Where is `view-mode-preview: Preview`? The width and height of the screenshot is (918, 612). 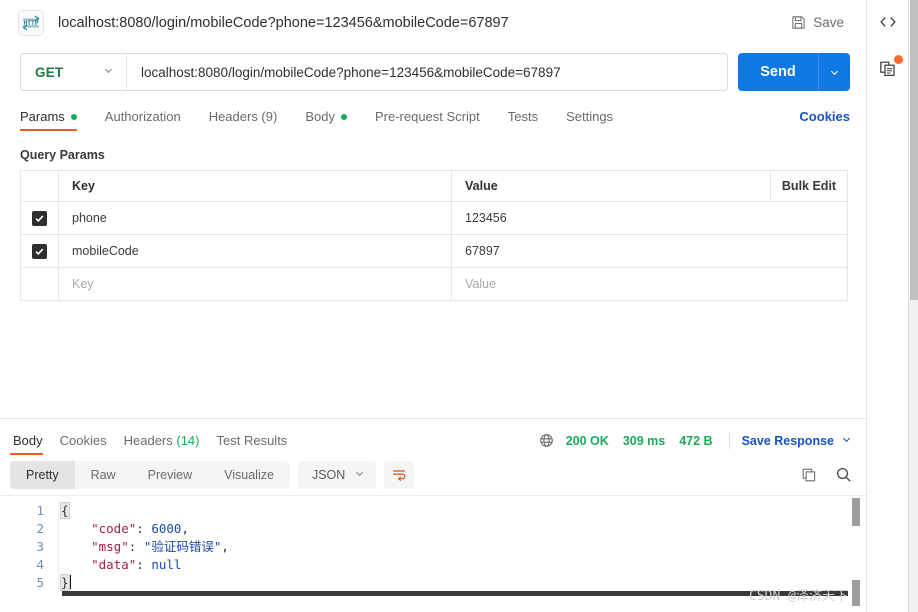 view-mode-preview: Preview is located at coordinates (170, 475).